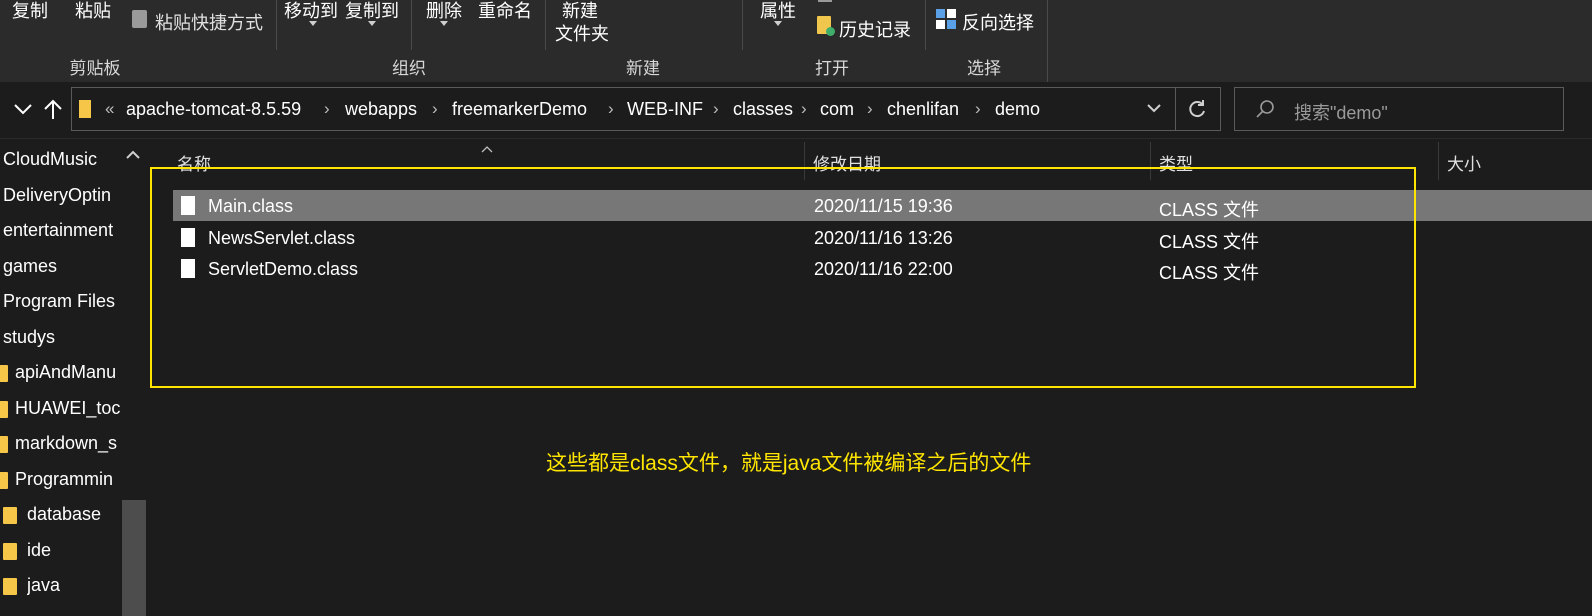 This screenshot has height=616, width=1592. Describe the element at coordinates (830, 31) in the screenshot. I see `history-clock-badge-icon` at that location.